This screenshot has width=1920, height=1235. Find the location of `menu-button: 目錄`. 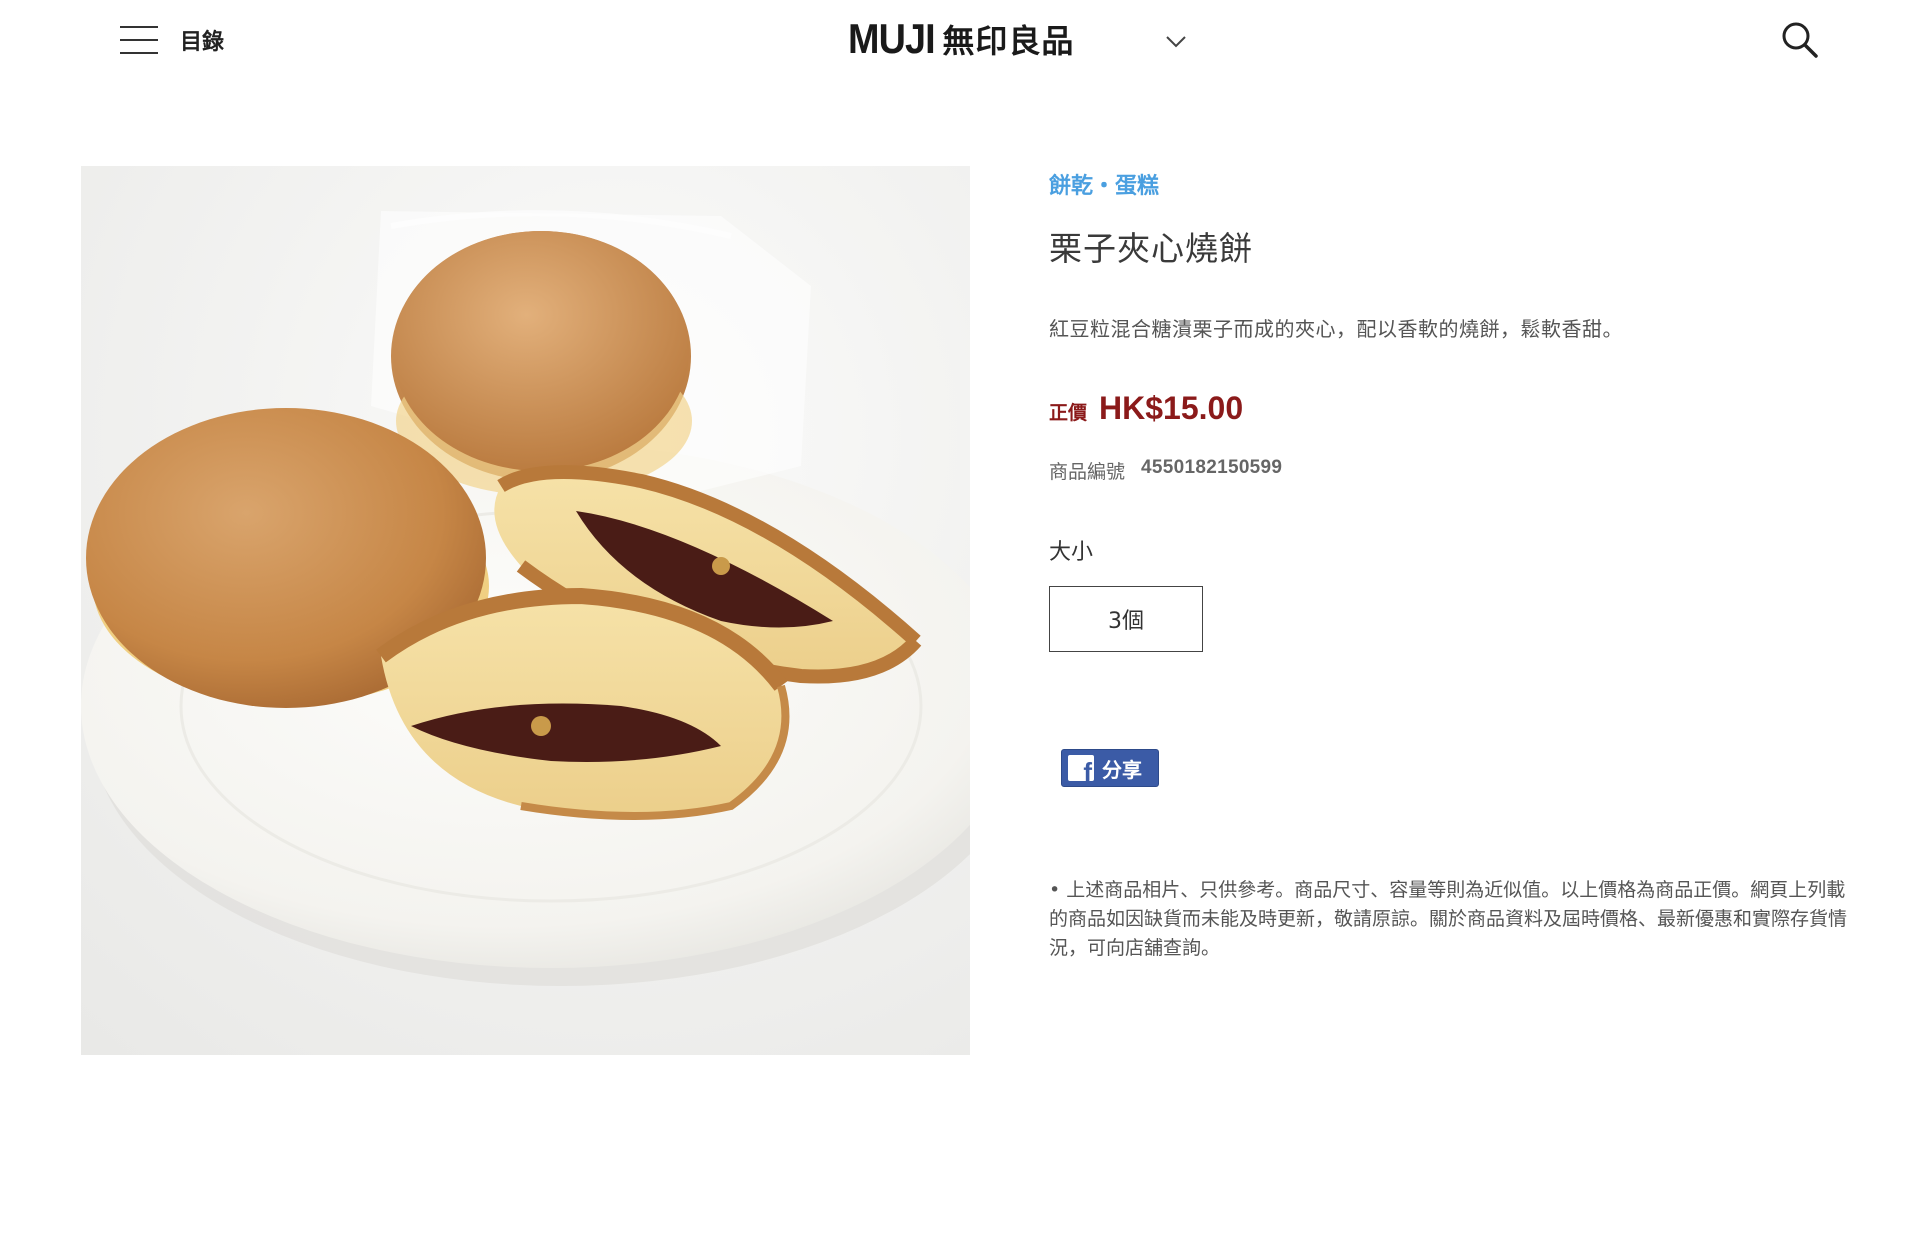

menu-button: 目錄 is located at coordinates (172, 40).